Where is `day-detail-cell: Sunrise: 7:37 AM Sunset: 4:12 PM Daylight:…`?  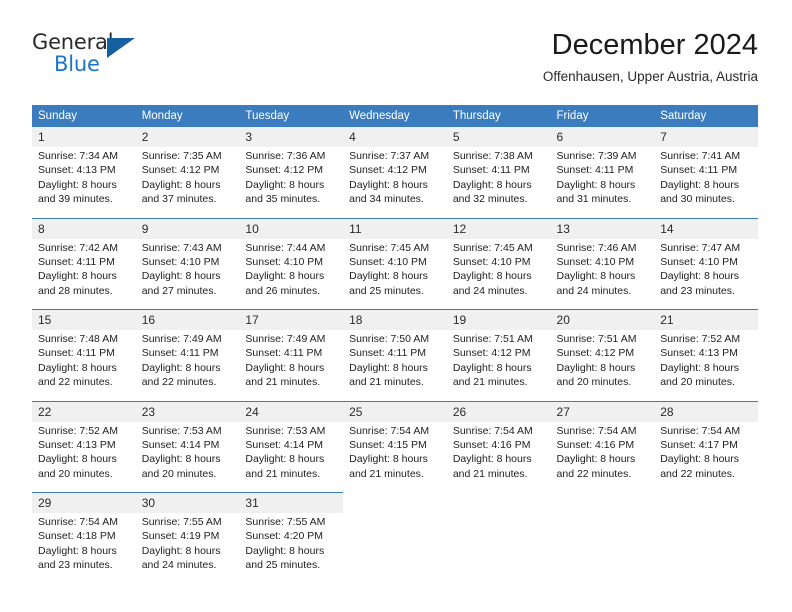
day-detail-cell: Sunrise: 7:37 AM Sunset: 4:12 PM Daylight:… is located at coordinates (395, 182).